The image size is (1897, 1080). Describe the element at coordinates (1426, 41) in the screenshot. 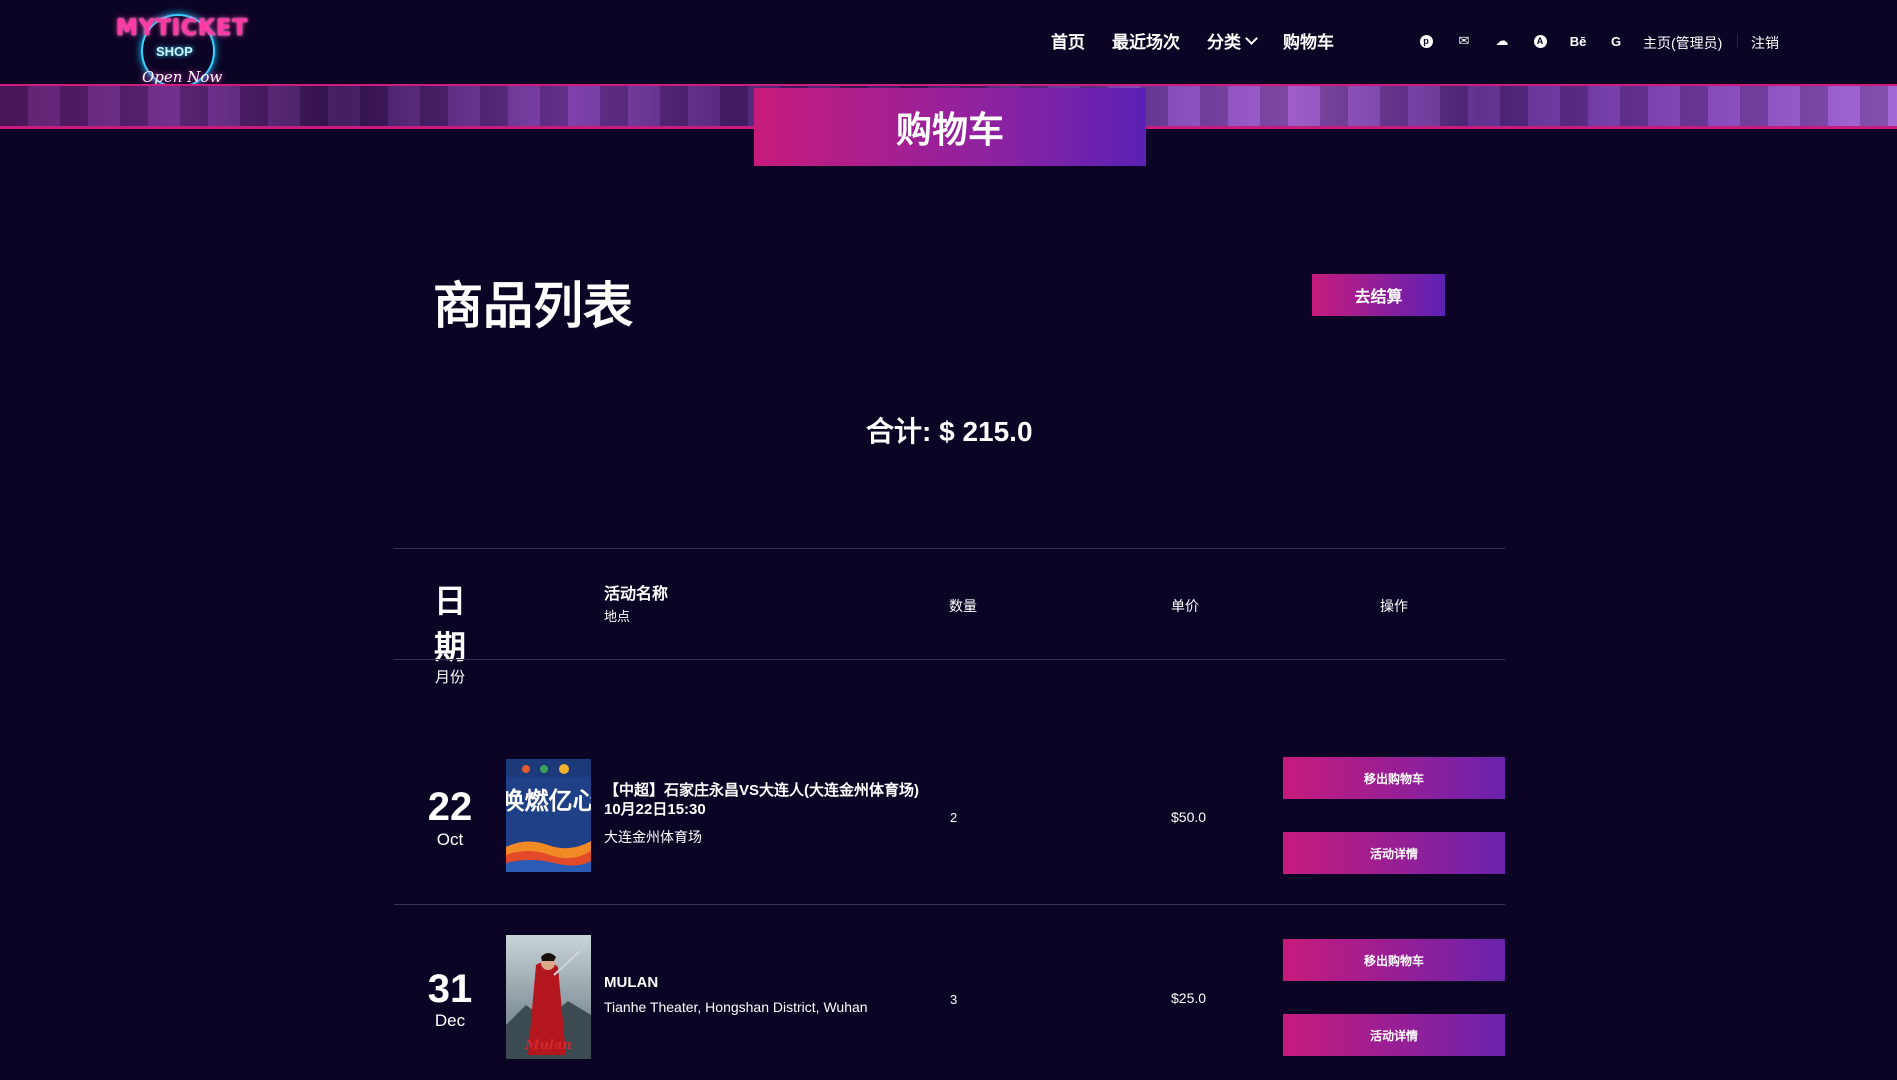

I see `pinterest-icon: p` at that location.